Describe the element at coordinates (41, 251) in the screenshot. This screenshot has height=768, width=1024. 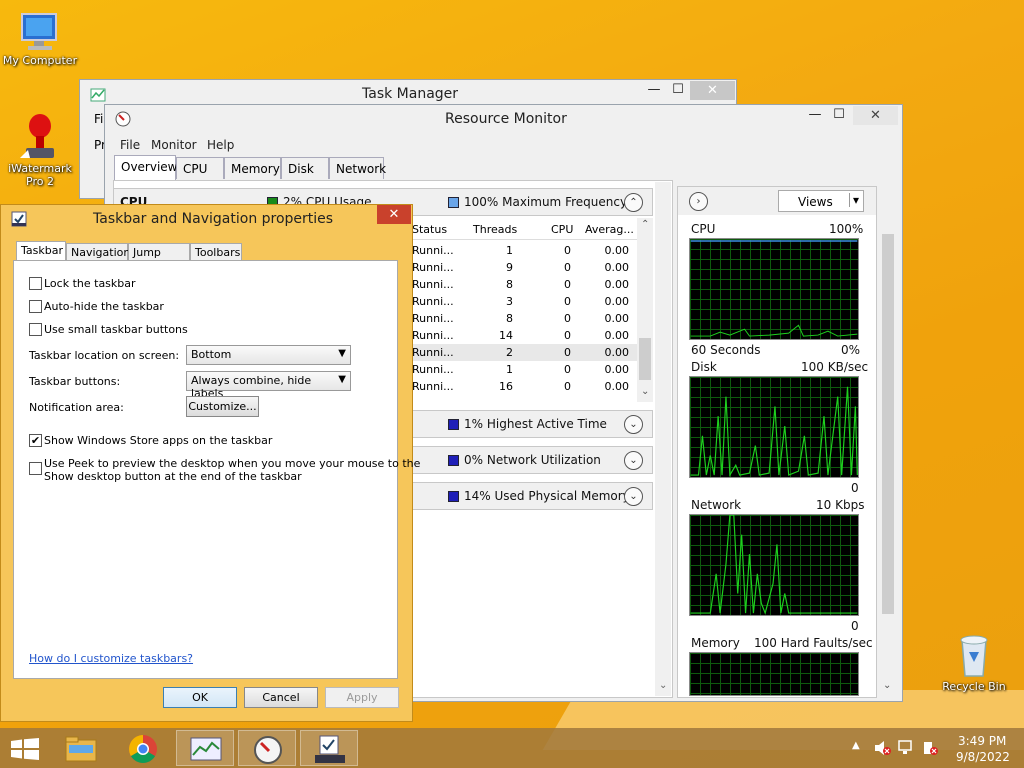
I see `tab-taskbar: Taskbar` at that location.